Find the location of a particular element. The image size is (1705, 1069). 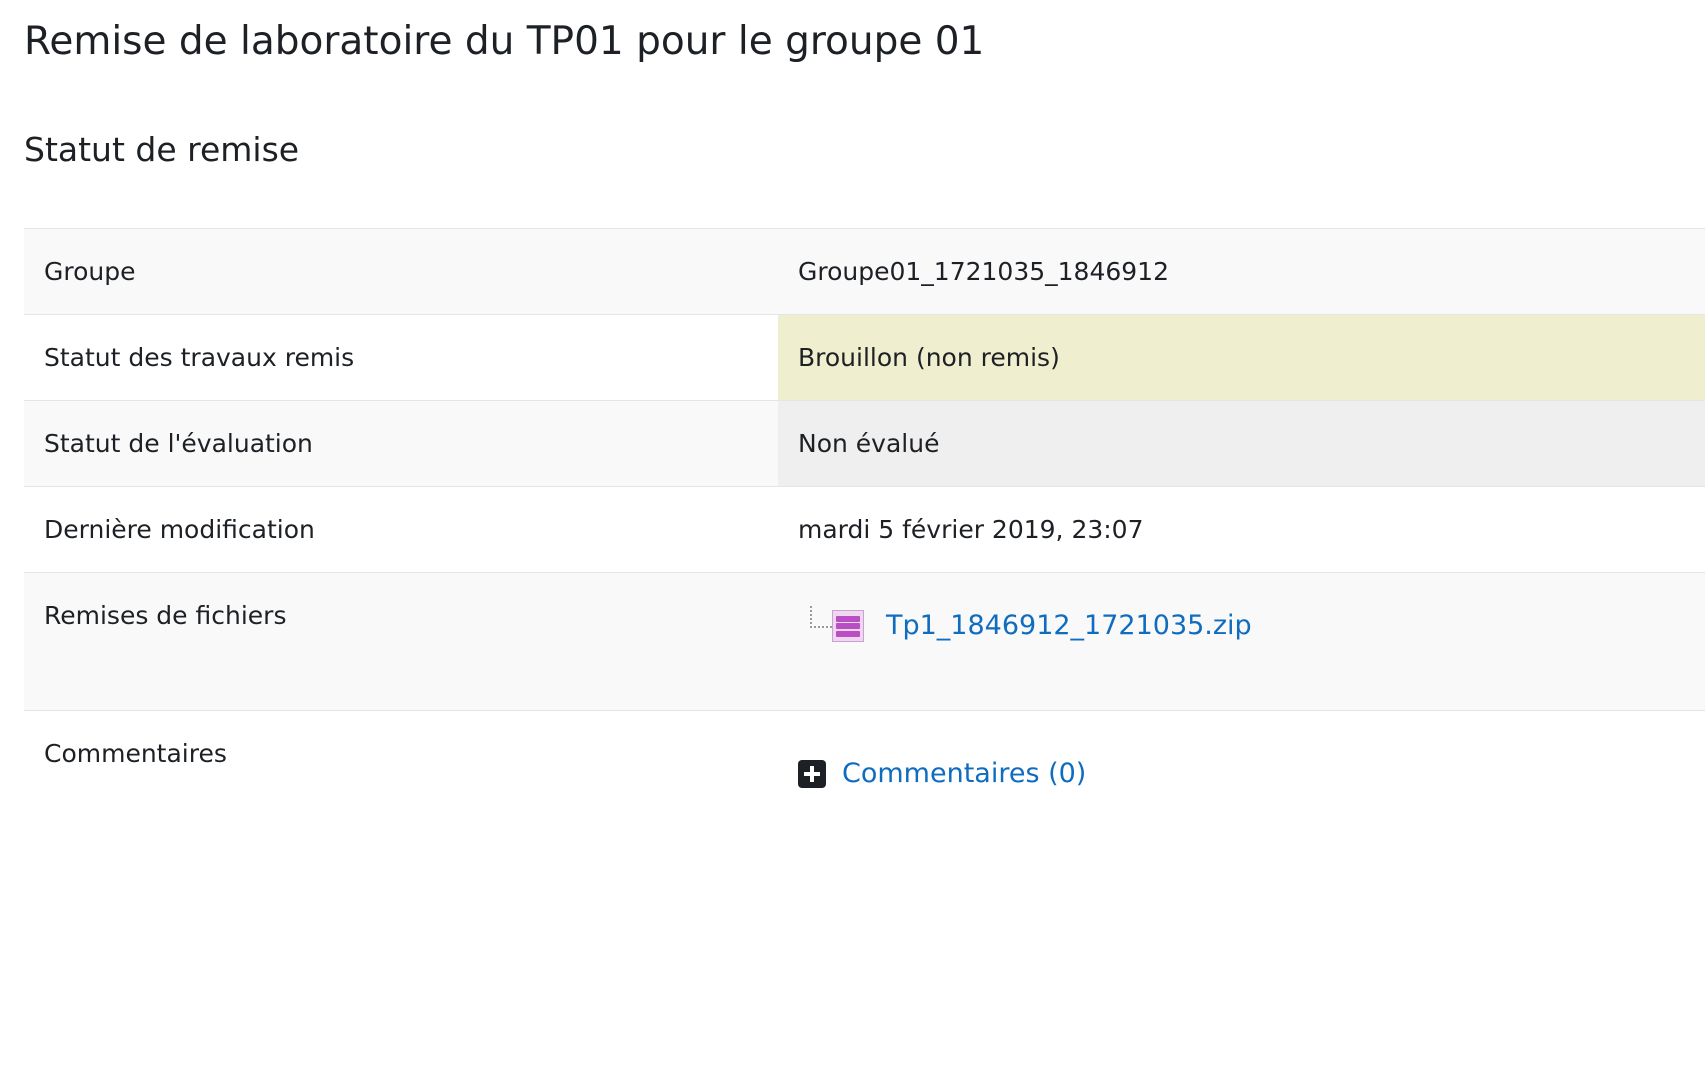

table-row-comments: Commentaires Commentaires (0) is located at coordinates (864, 779).